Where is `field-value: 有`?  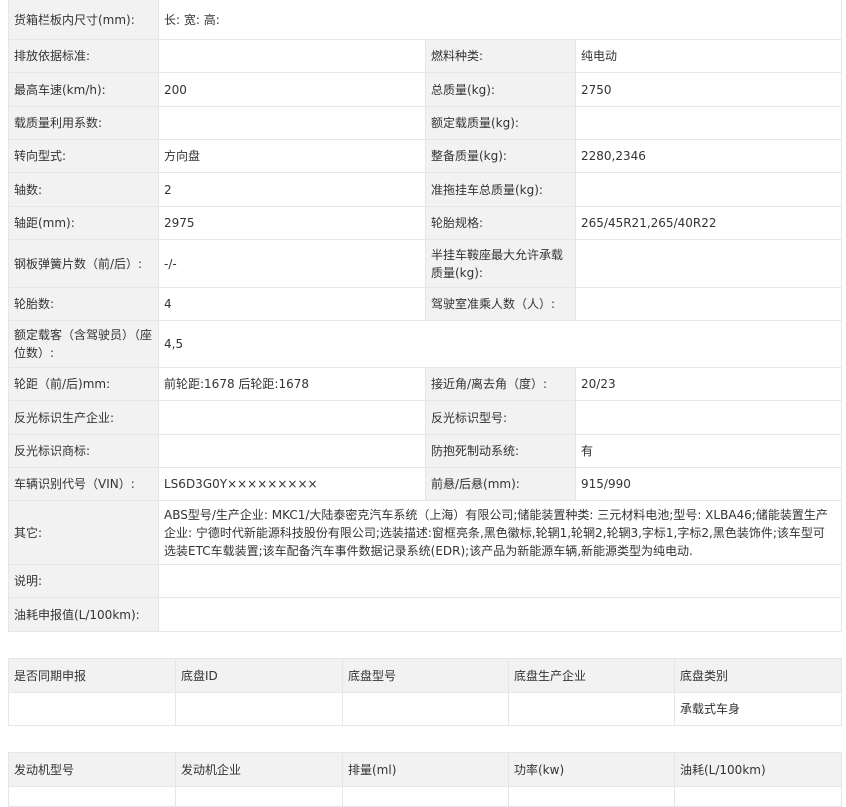
field-value: 有 is located at coordinates (708, 451).